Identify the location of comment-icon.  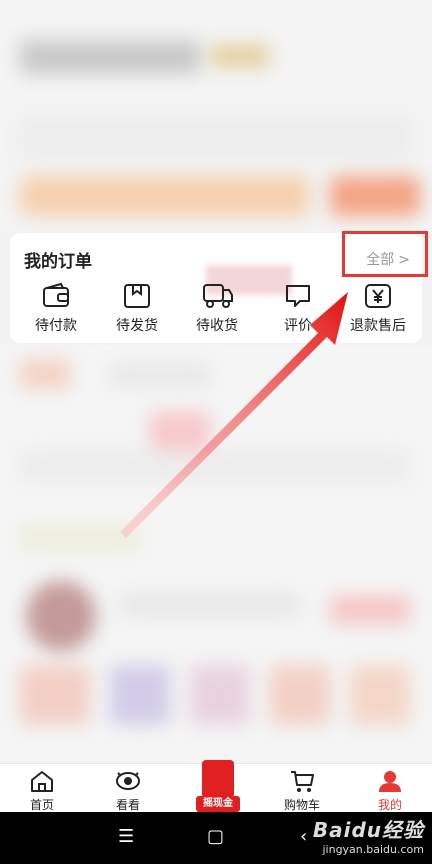
(298, 296).